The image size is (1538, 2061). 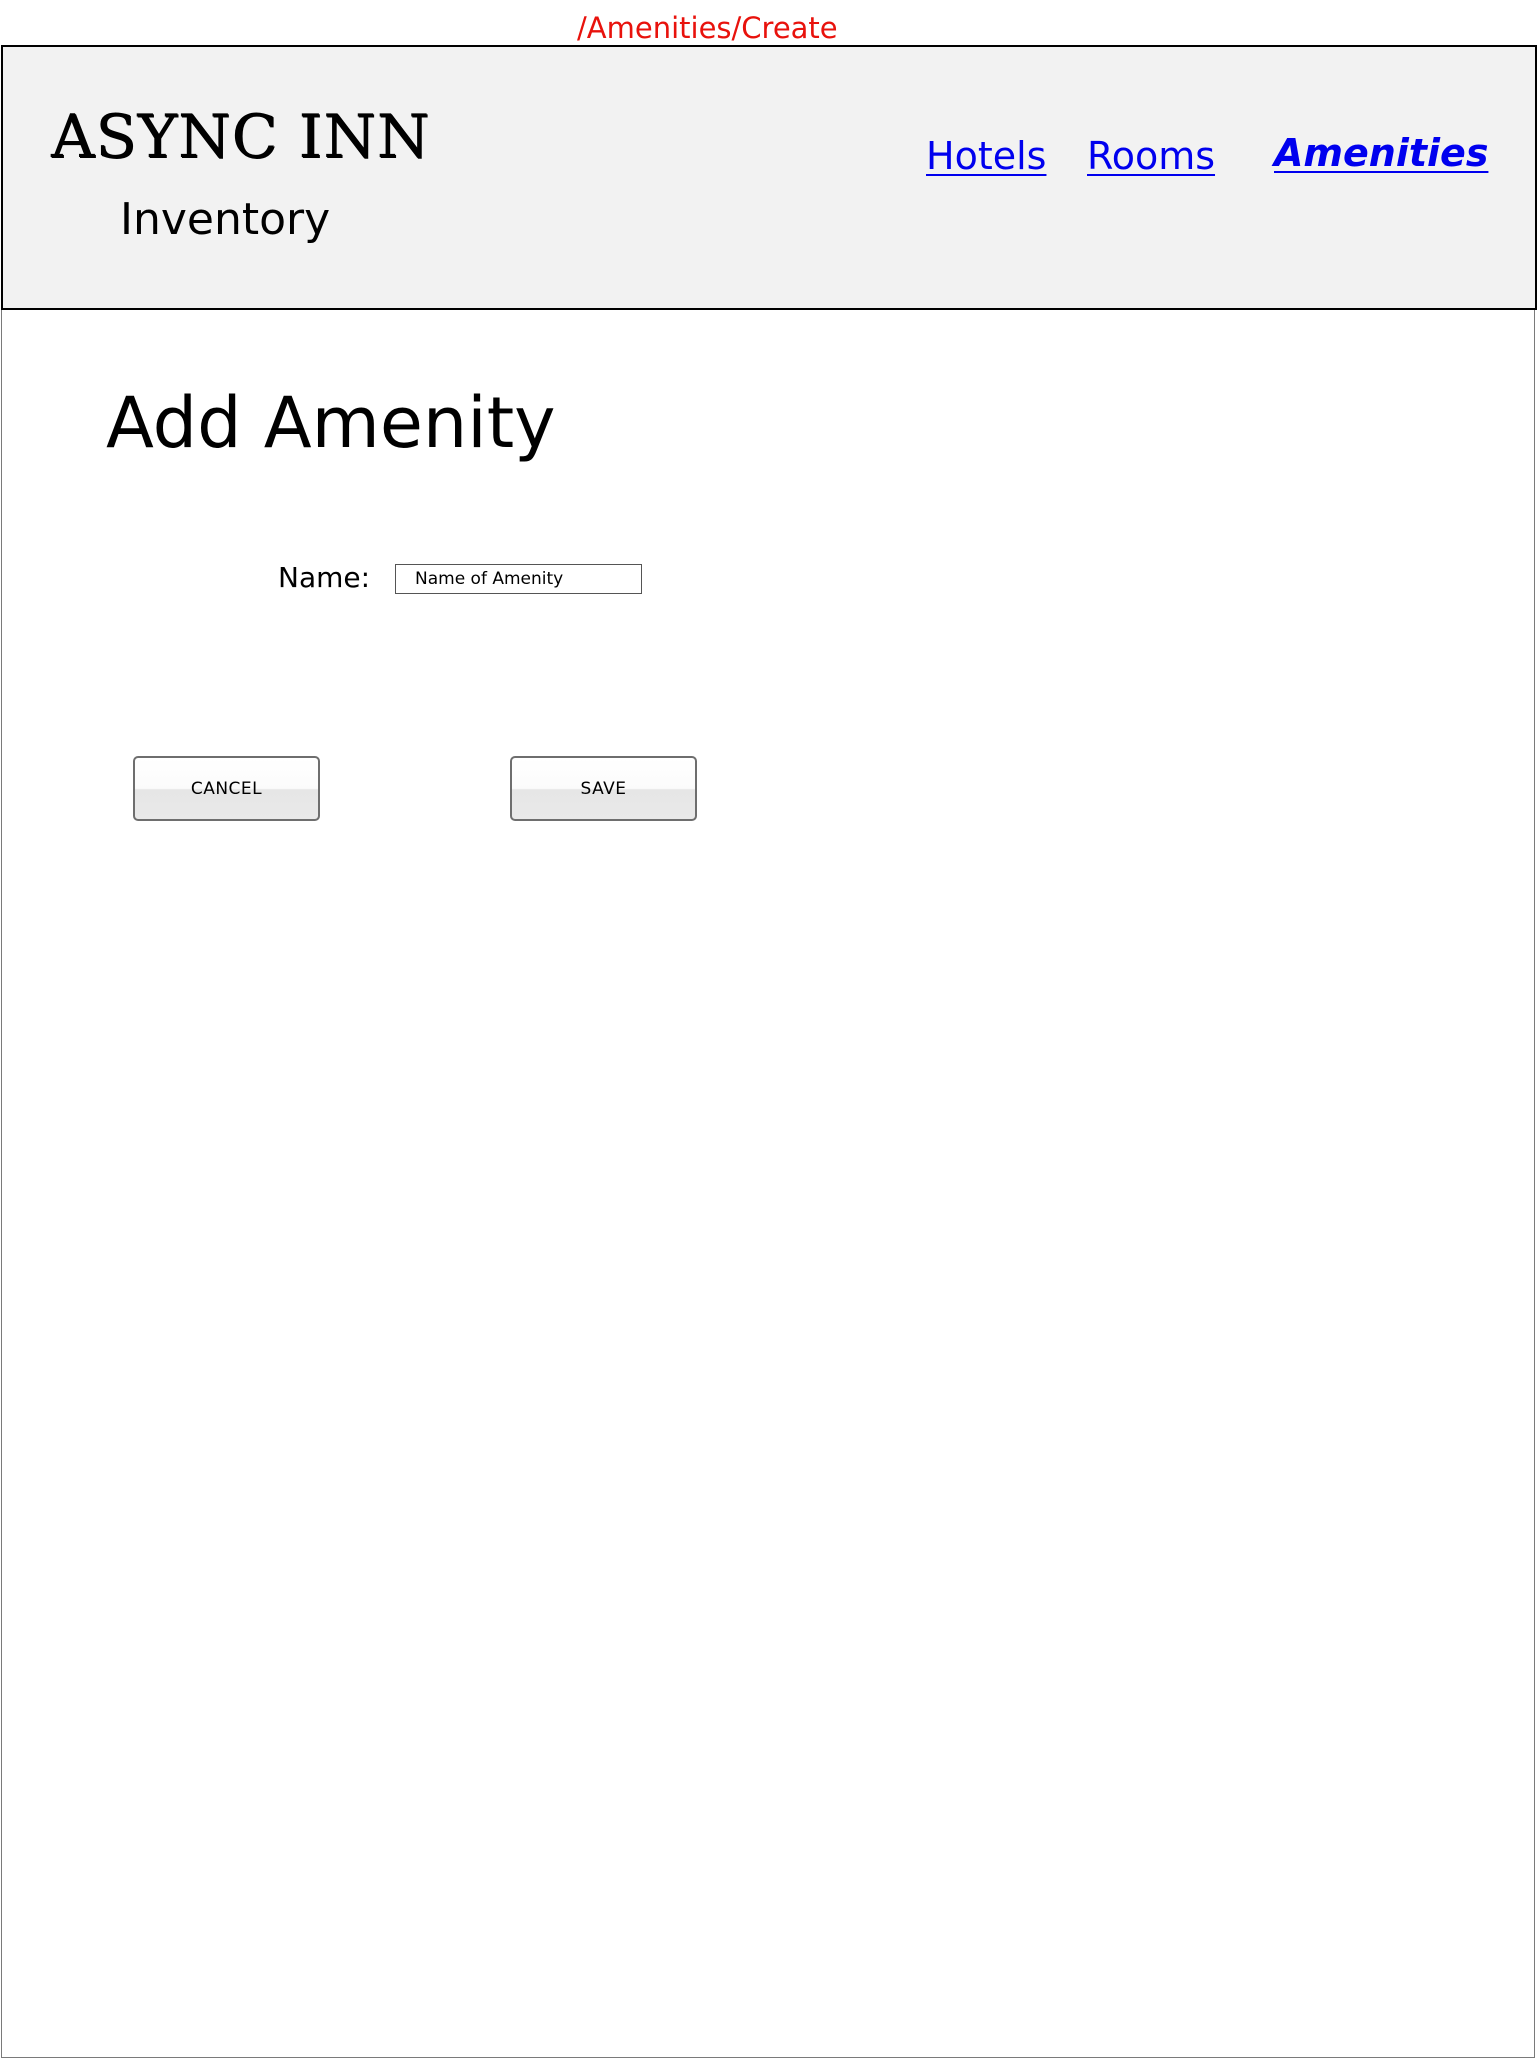 I want to click on nav-link-rooms: Rooms, so click(x=1151, y=156).